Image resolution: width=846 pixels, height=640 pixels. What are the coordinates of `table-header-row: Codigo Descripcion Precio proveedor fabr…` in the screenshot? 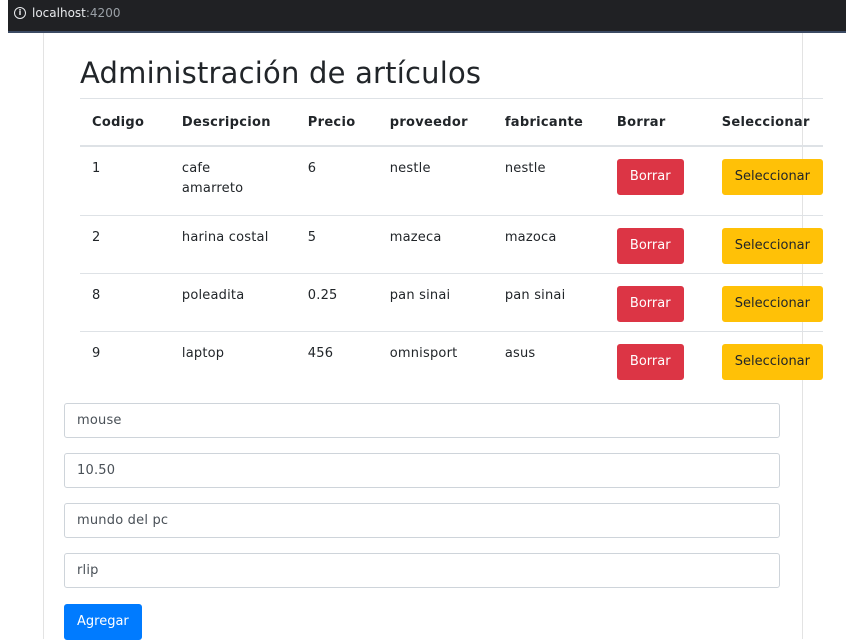 It's located at (451, 122).